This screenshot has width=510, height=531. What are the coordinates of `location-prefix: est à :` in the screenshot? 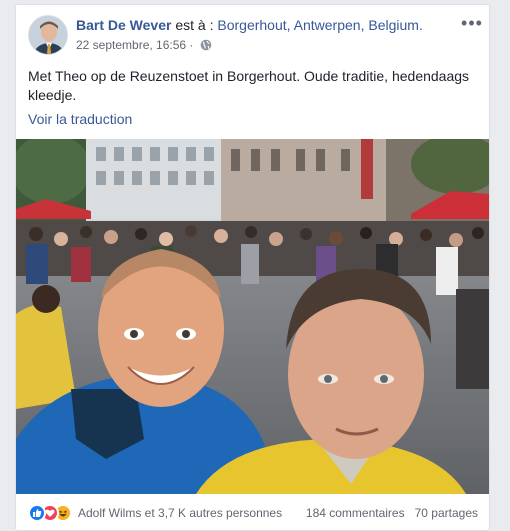 It's located at (194, 25).